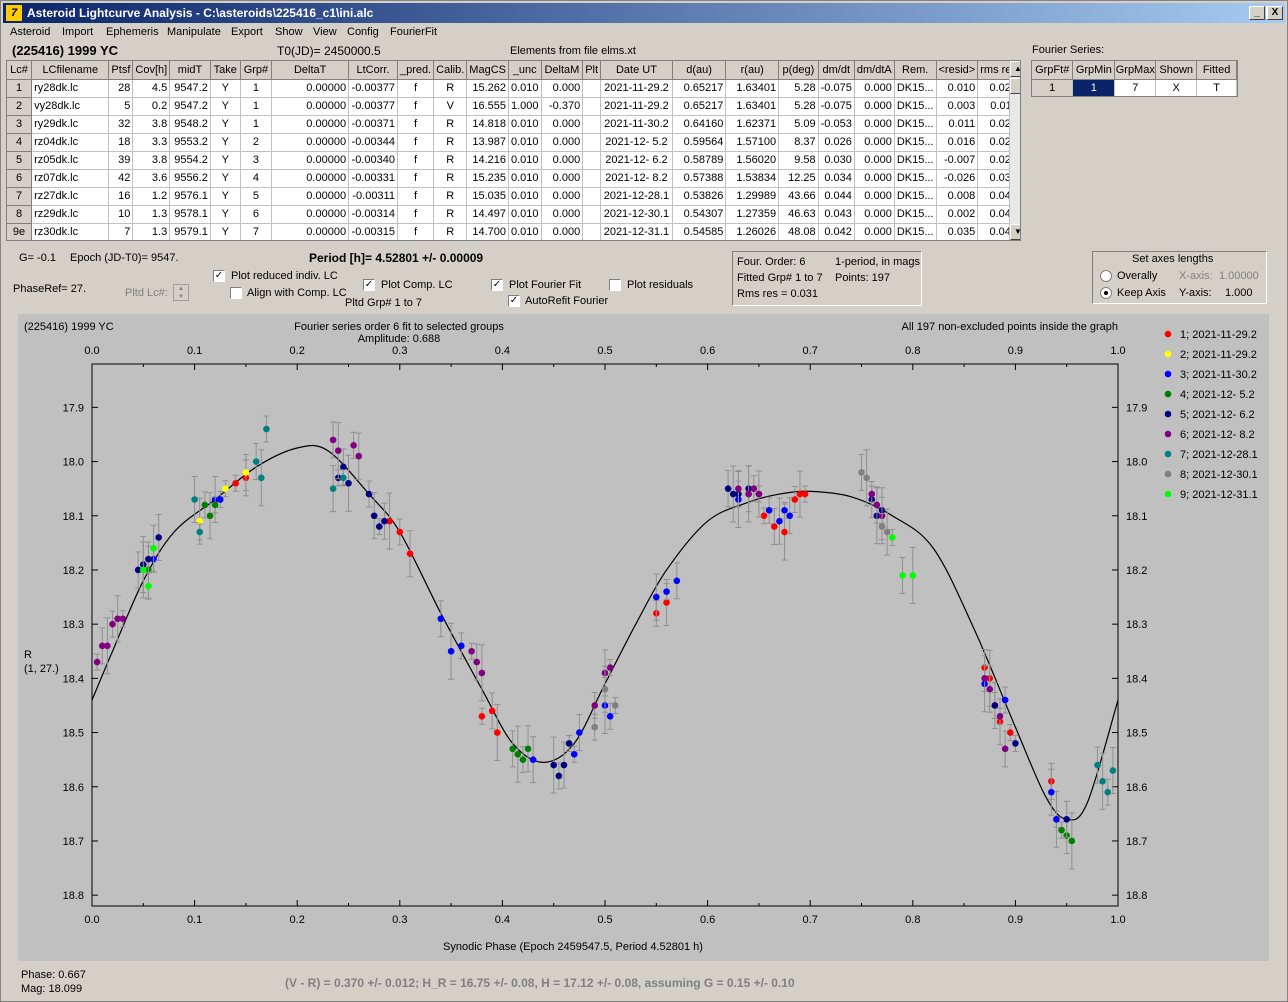 Image resolution: width=1288 pixels, height=1002 pixels. I want to click on lc-col-header: Ptsf, so click(121, 70).